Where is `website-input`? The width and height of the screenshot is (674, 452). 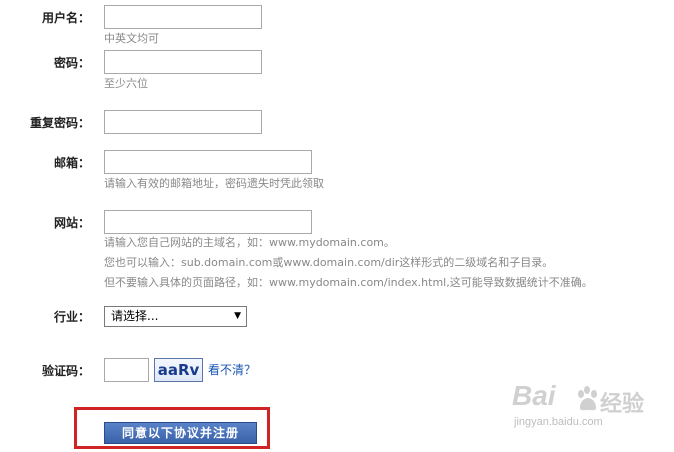 website-input is located at coordinates (208, 222).